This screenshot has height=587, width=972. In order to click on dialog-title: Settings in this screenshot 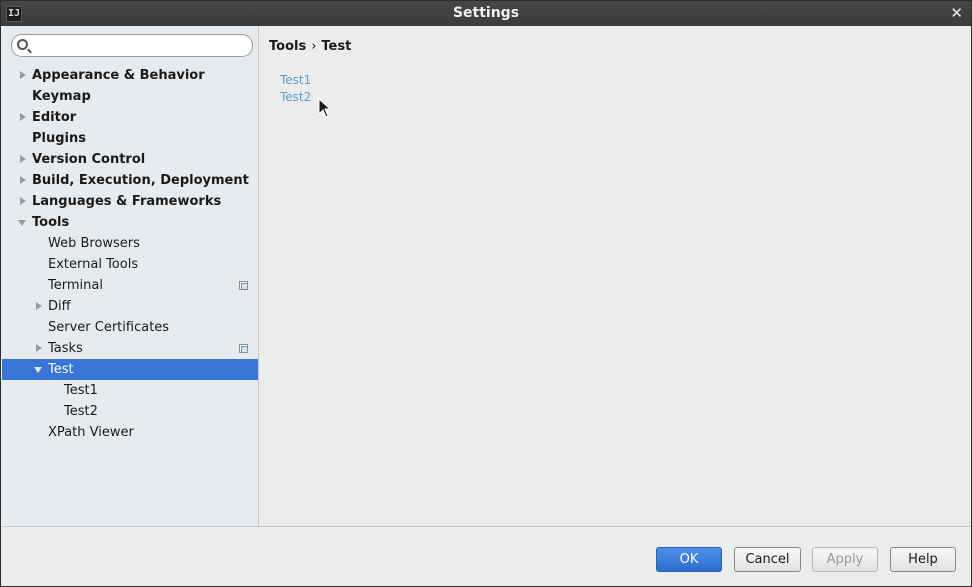, I will do `click(486, 13)`.